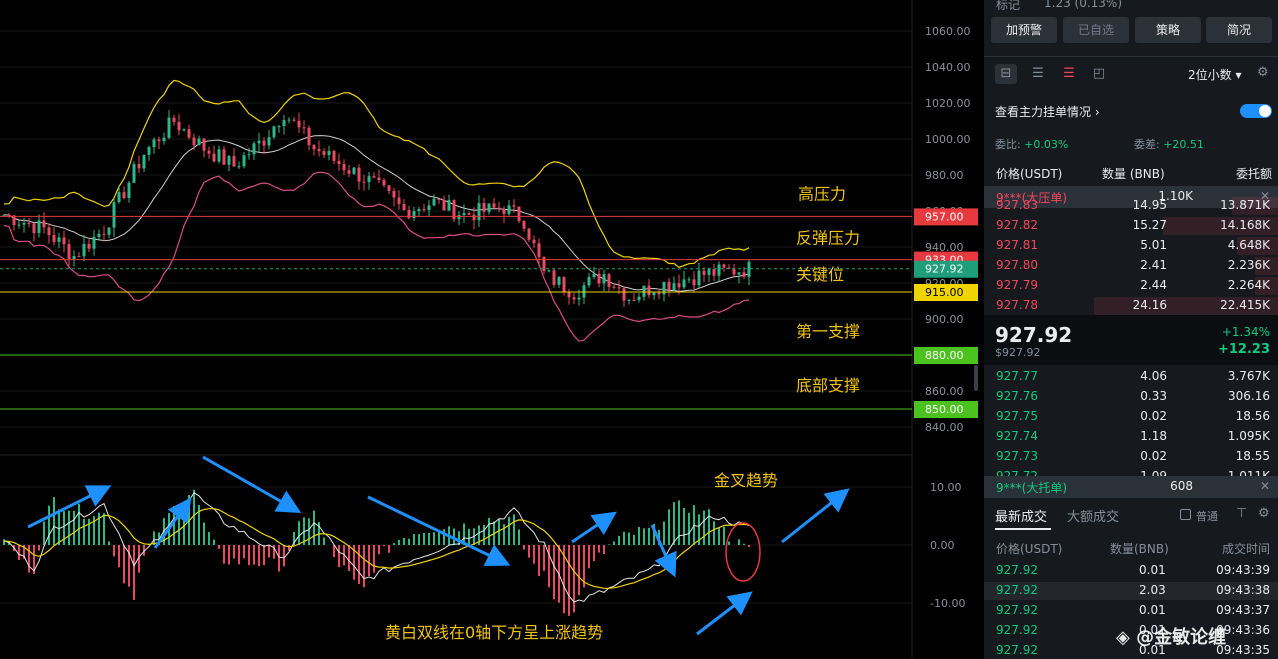 This screenshot has width=1278, height=659. What do you see at coordinates (1183, 144) in the screenshot?
I see `diff-value: +20.51` at bounding box center [1183, 144].